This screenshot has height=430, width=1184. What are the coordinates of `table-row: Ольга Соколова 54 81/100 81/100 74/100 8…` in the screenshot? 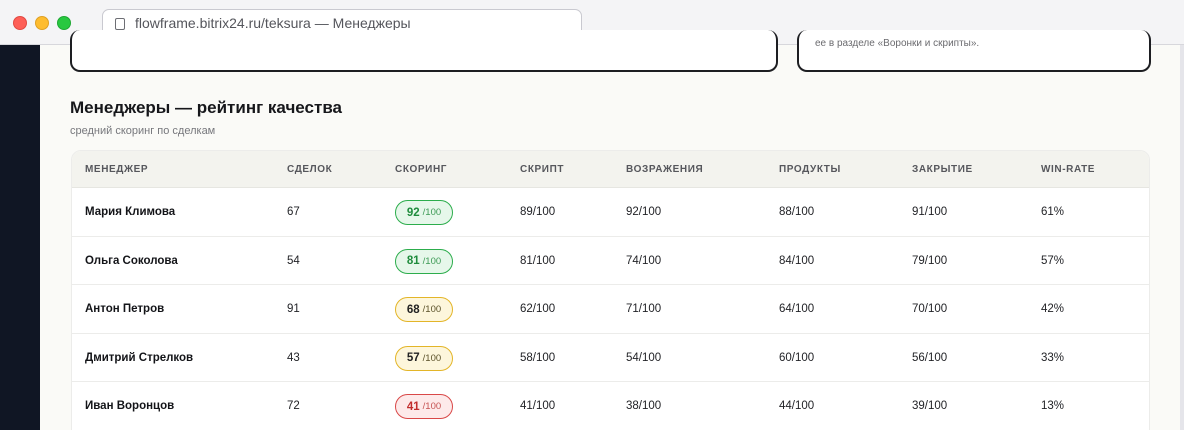 It's located at (610, 261).